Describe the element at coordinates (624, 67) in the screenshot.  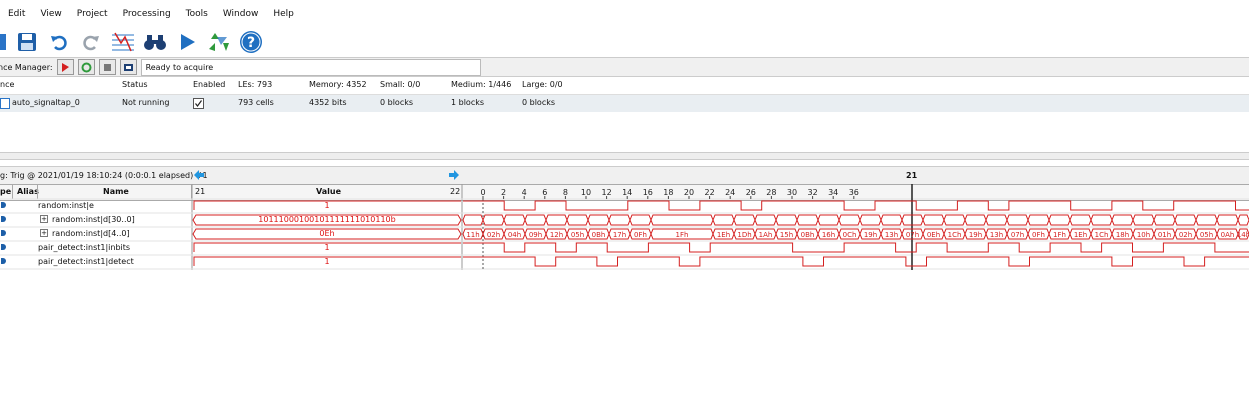
I see `instance-manager-bar: nce Manager: Ready to acquire` at that location.